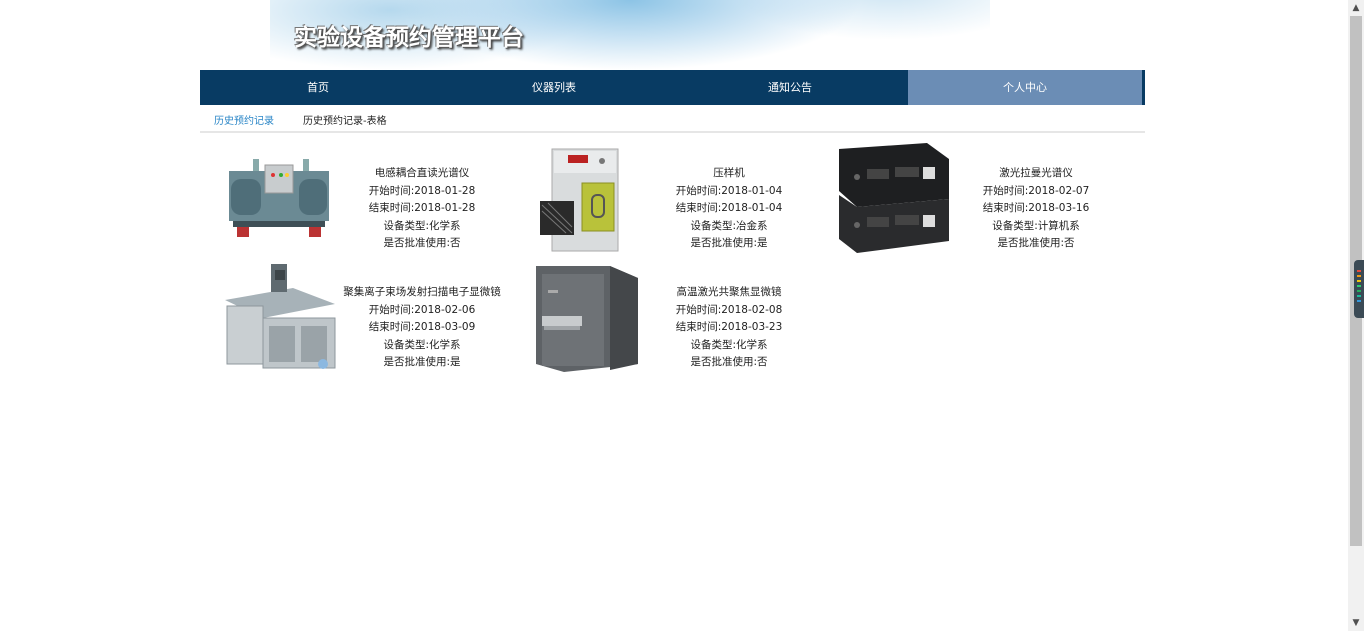  I want to click on device-name: 压样机, so click(729, 173).